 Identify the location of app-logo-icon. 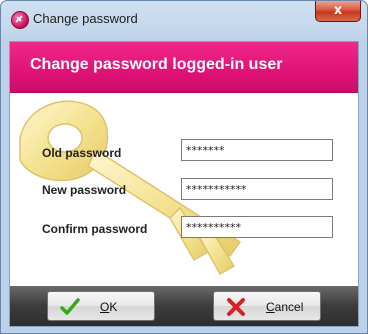
(20, 20).